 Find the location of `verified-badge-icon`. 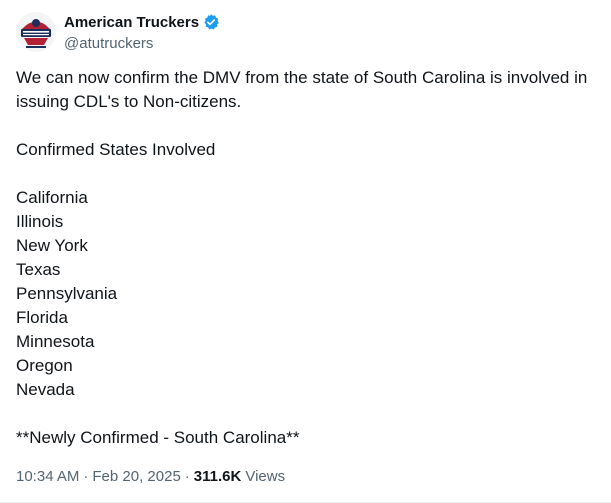

verified-badge-icon is located at coordinates (211, 22).